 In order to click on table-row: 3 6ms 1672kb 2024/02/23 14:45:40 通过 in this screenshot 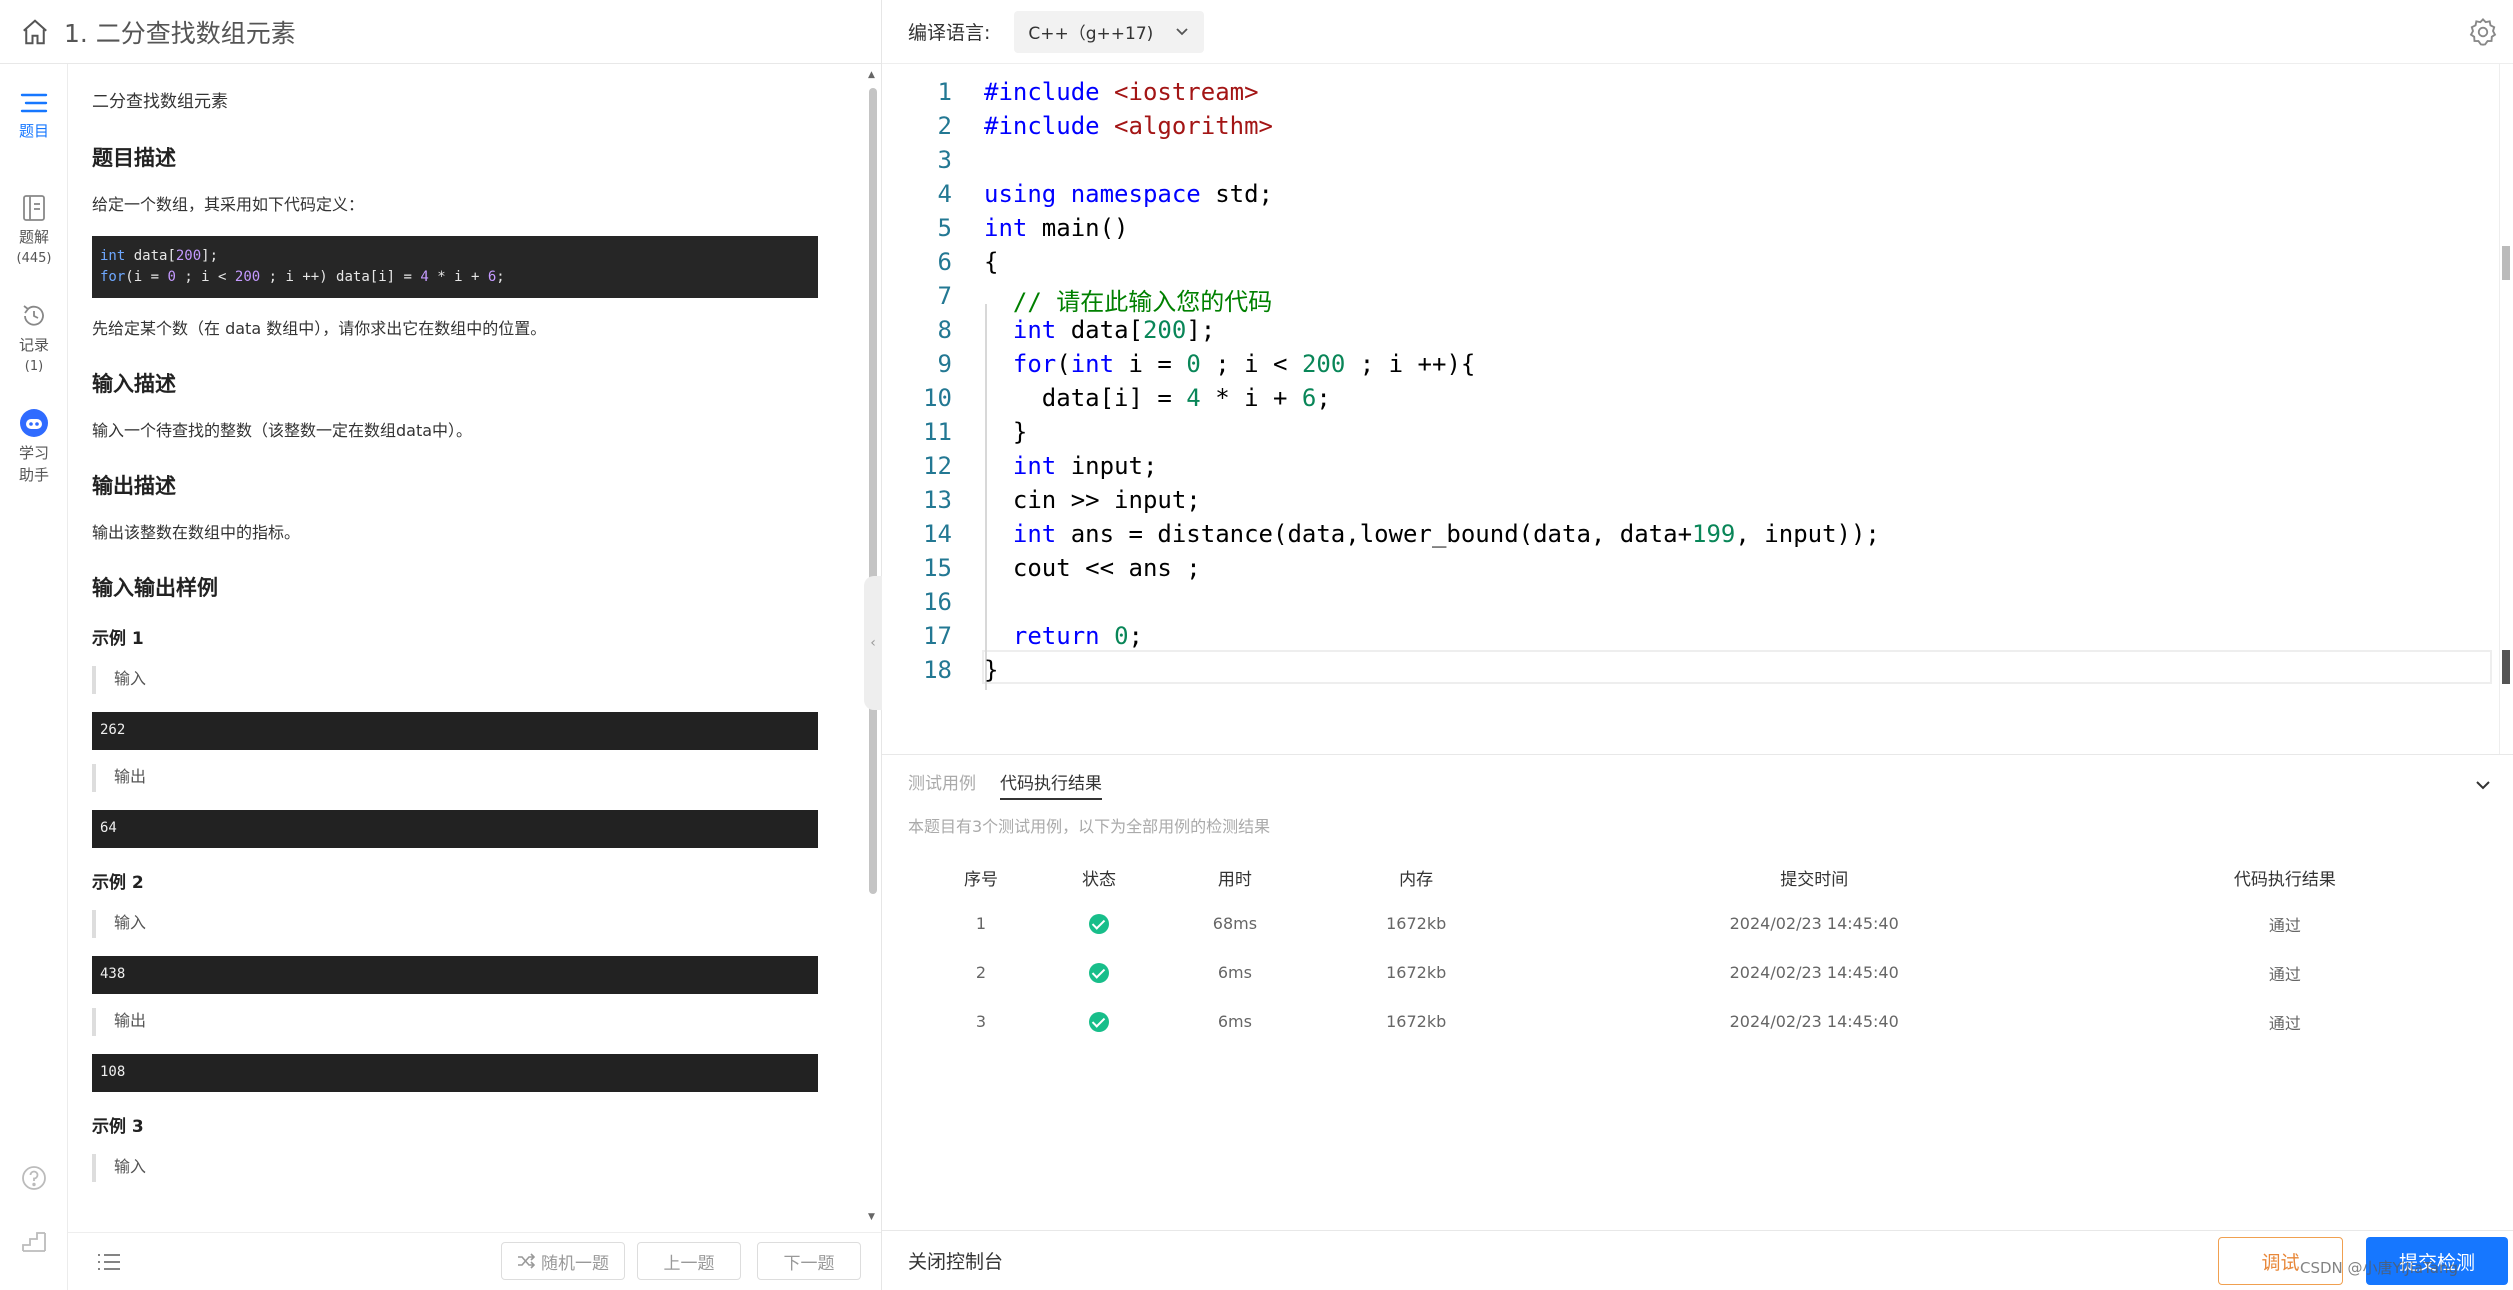, I will do `click(1692, 1021)`.